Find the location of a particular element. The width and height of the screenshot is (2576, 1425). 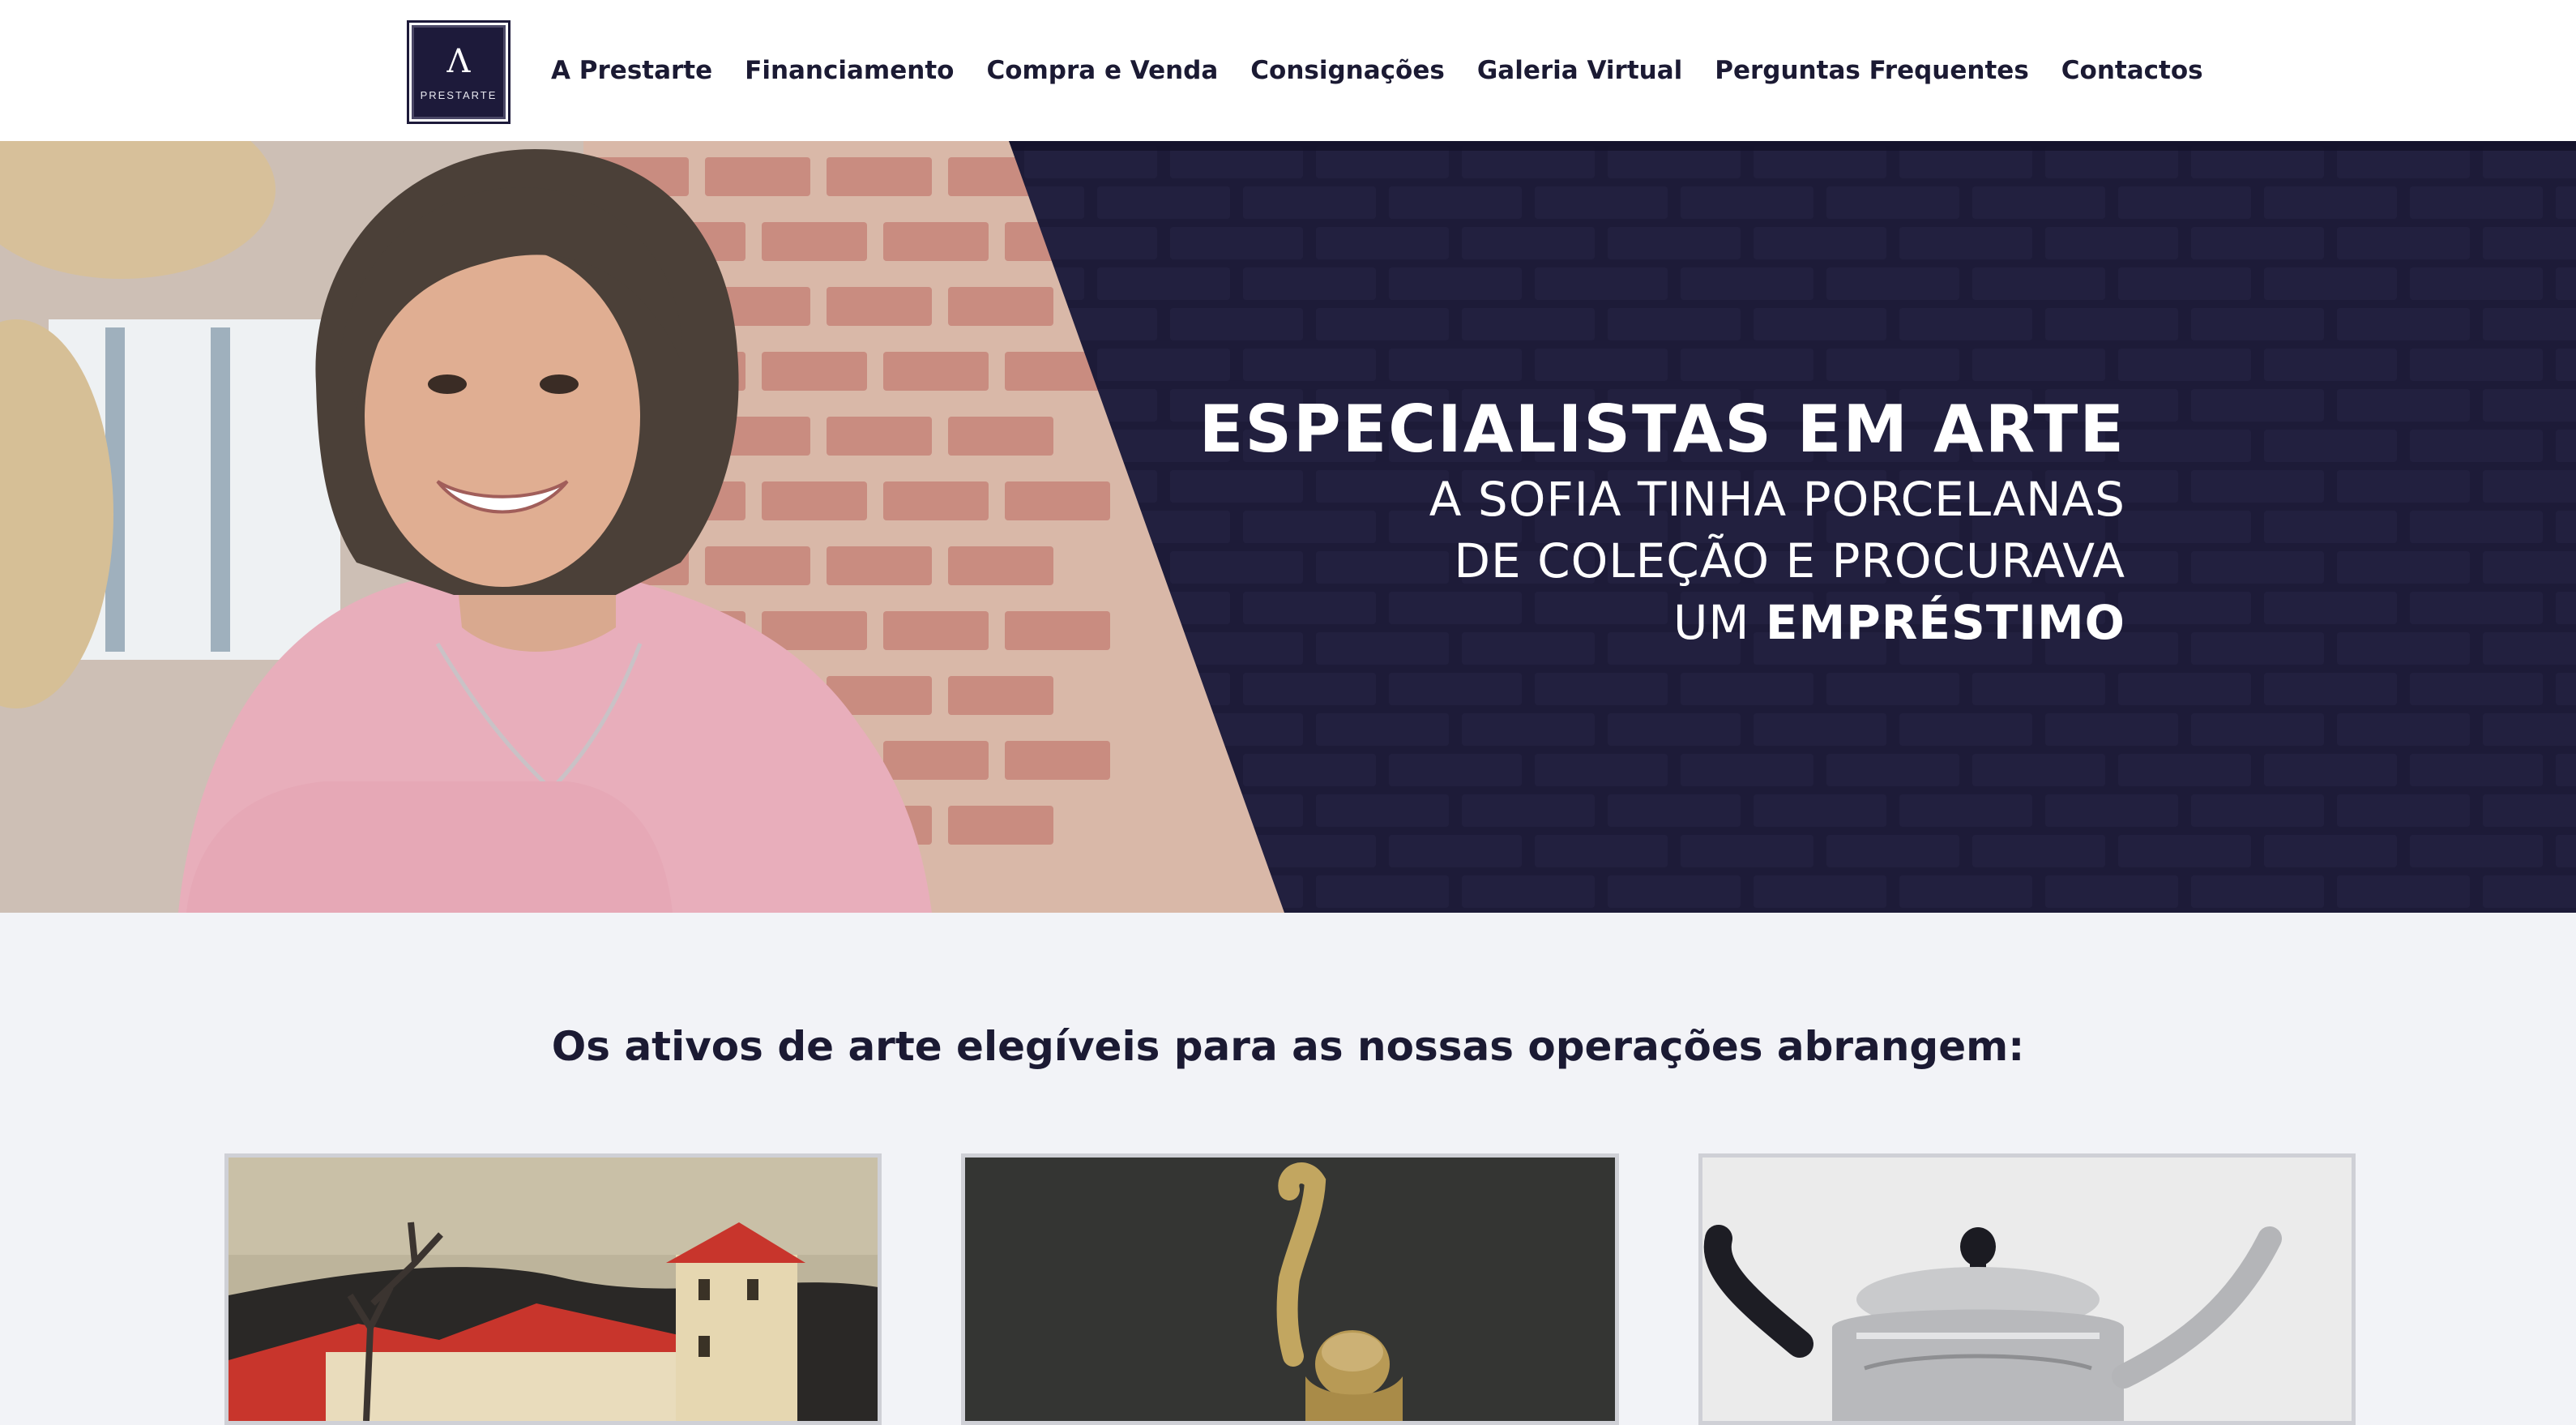

card-painting is located at coordinates (553, 1289).